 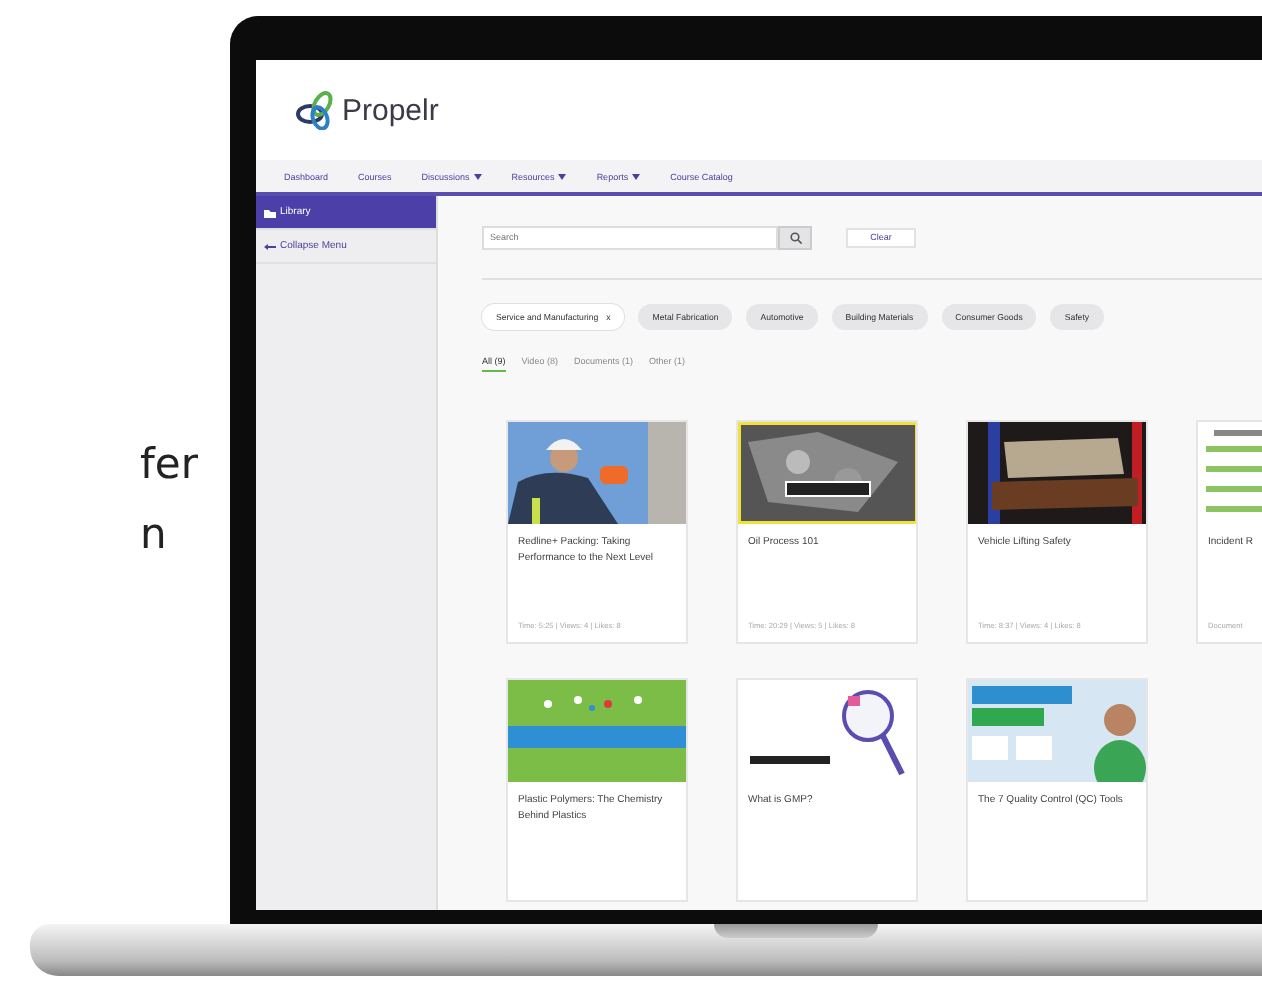 What do you see at coordinates (170, 464) in the screenshot?
I see `caption-text: fer` at bounding box center [170, 464].